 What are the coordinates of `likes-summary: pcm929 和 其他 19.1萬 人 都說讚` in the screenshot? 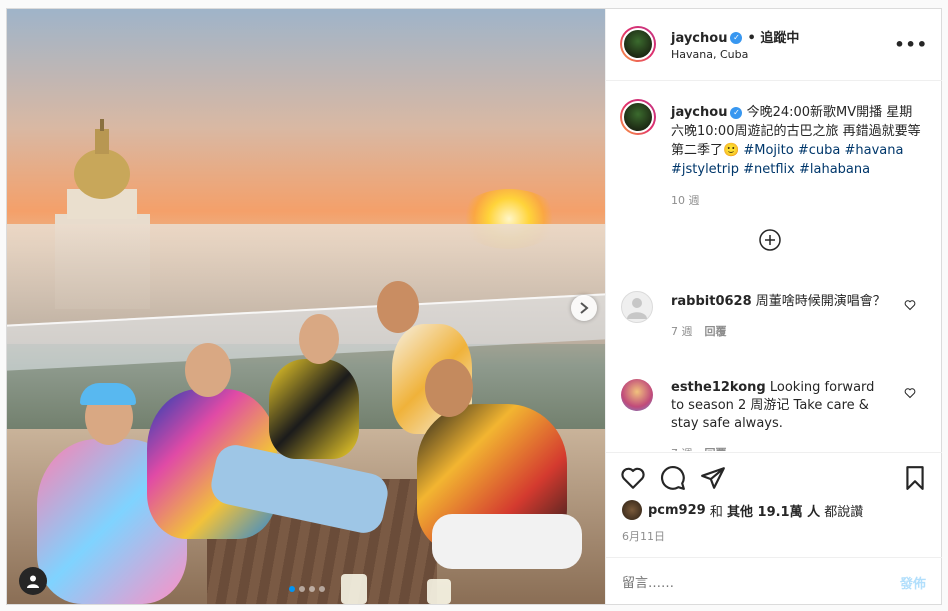 It's located at (742, 510).